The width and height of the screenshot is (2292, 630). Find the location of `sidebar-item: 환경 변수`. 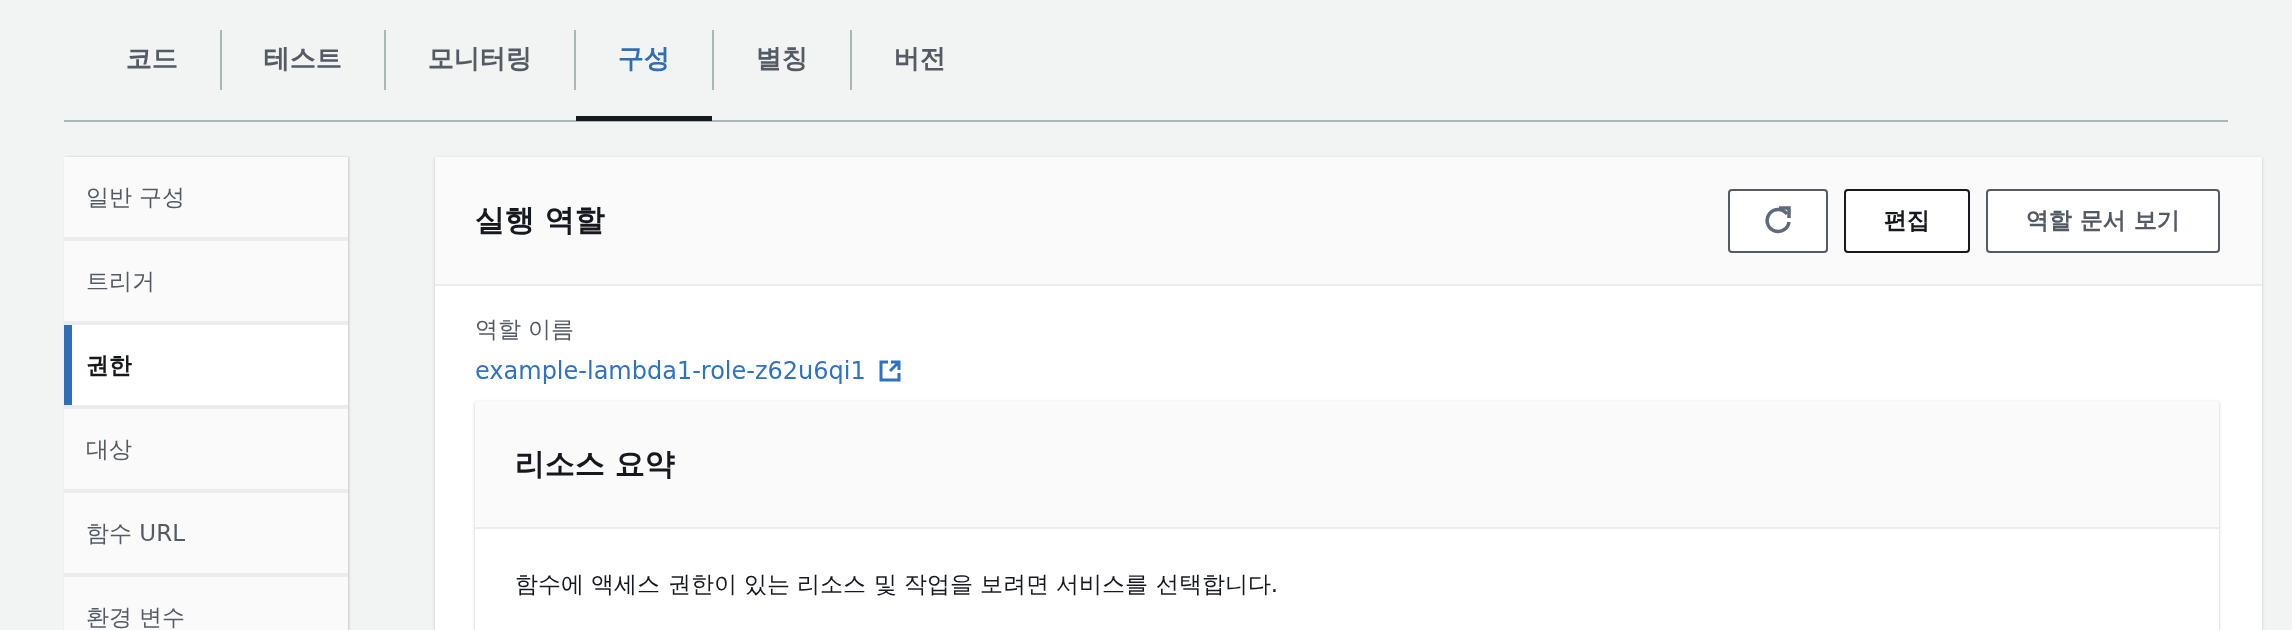

sidebar-item: 환경 변수 is located at coordinates (206, 603).